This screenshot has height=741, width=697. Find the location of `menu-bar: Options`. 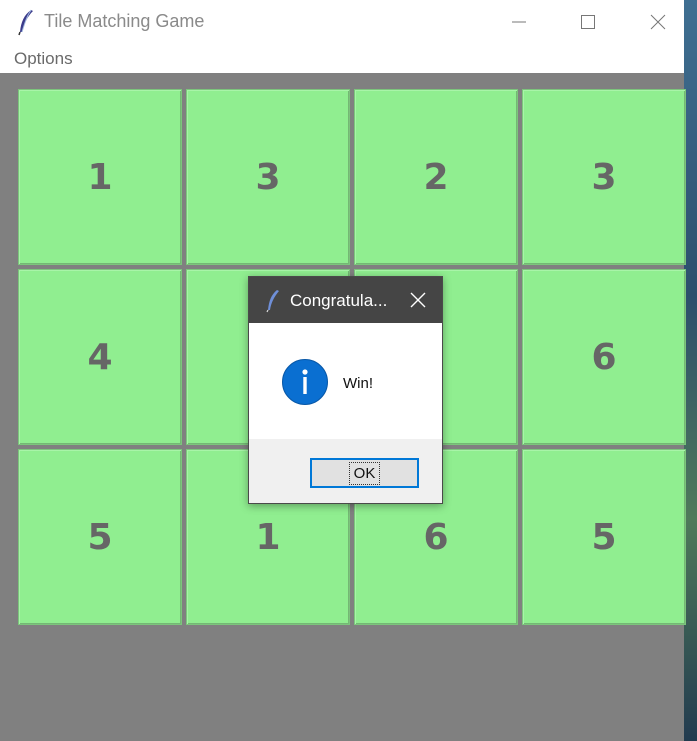

menu-bar: Options is located at coordinates (342, 58).